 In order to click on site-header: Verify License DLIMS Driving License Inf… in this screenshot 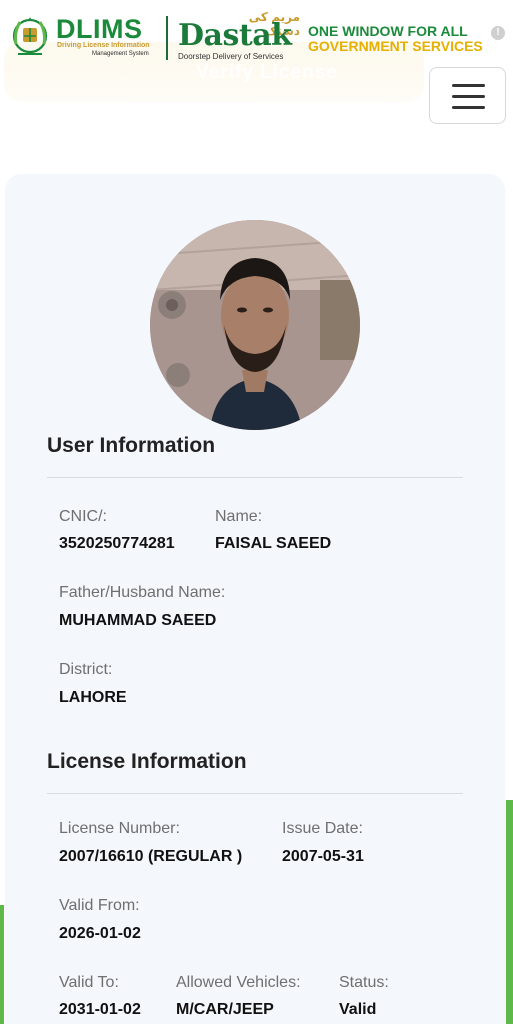, I will do `click(256, 62)`.